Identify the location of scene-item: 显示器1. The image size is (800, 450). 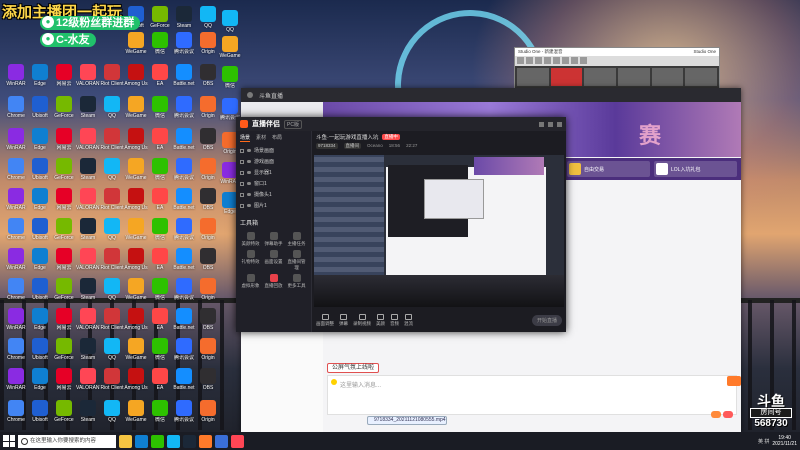
(273, 172).